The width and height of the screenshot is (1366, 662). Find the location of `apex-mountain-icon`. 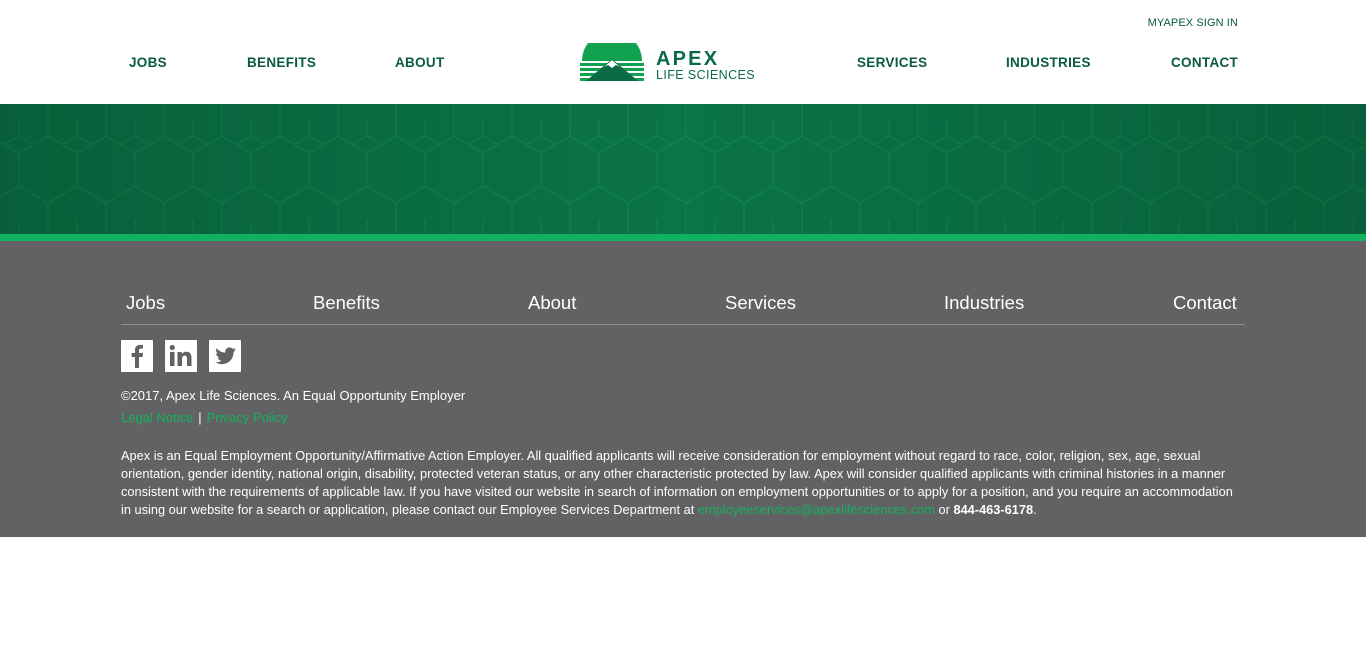

apex-mountain-icon is located at coordinates (612, 62).